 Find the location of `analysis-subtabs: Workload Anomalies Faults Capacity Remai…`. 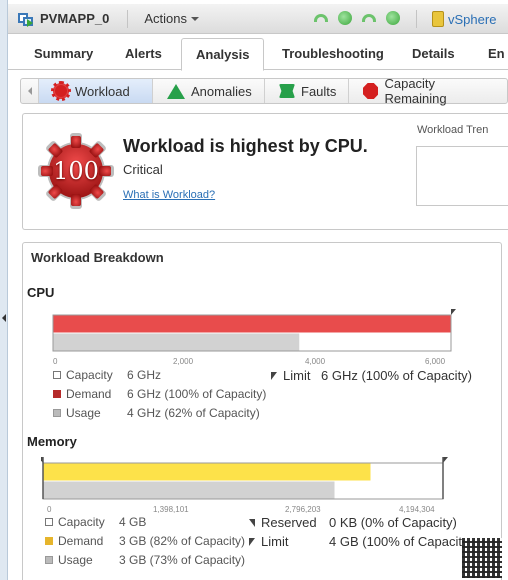

analysis-subtabs: Workload Anomalies Faults Capacity Remai… is located at coordinates (264, 91).